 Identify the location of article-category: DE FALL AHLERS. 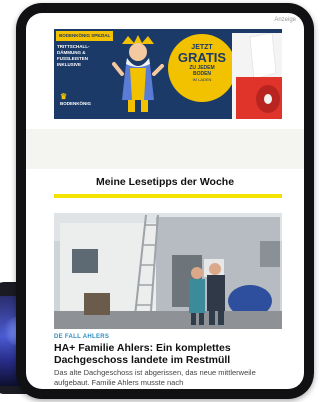
(81, 337).